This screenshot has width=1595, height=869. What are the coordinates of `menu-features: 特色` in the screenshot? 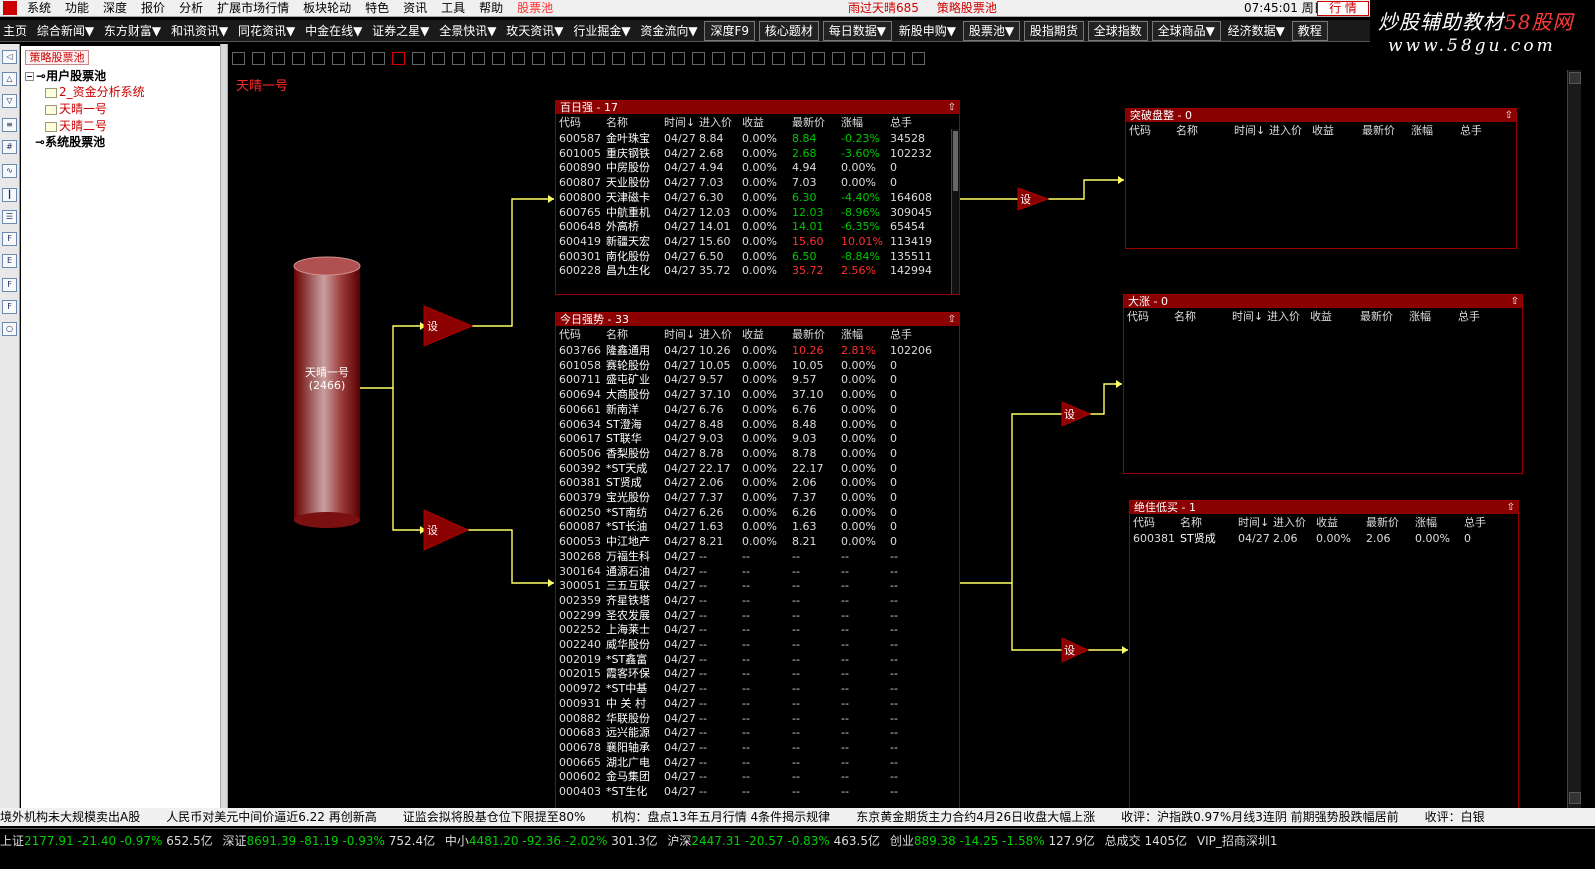 It's located at (377, 8).